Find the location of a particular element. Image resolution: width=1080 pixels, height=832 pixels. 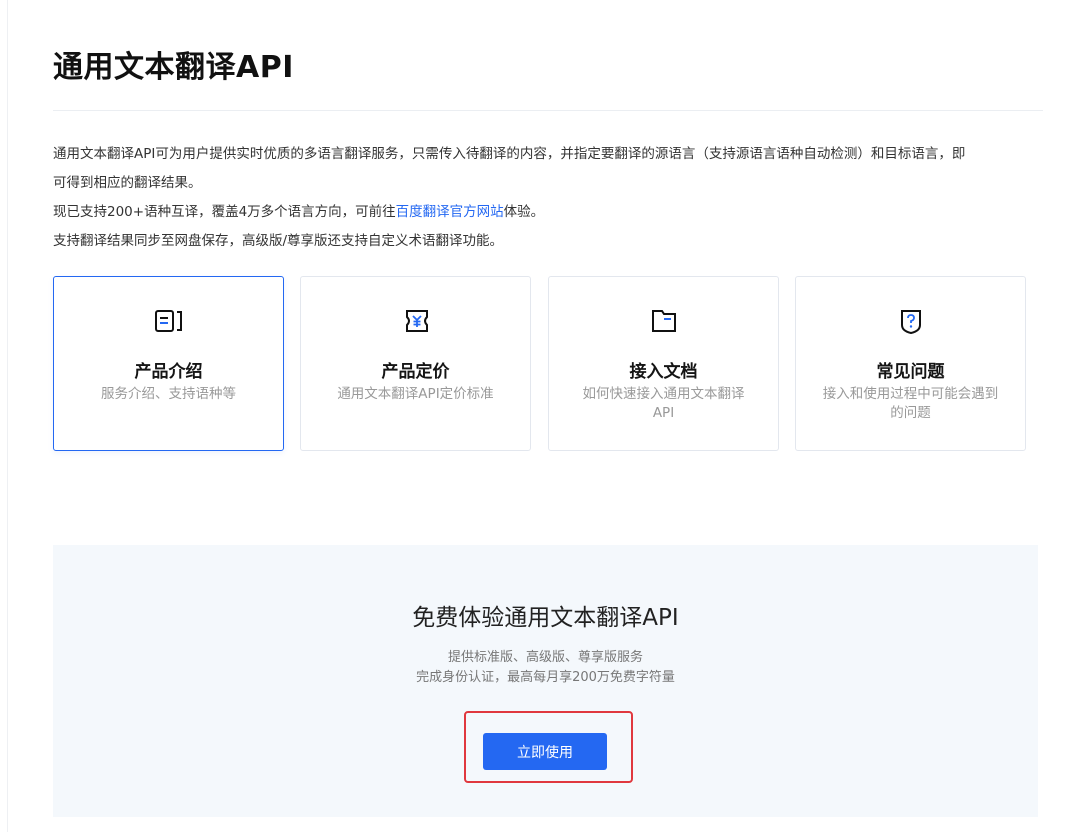

card-product-pricing: 产品定价 通用文本翻译API定价标准 is located at coordinates (415, 363).